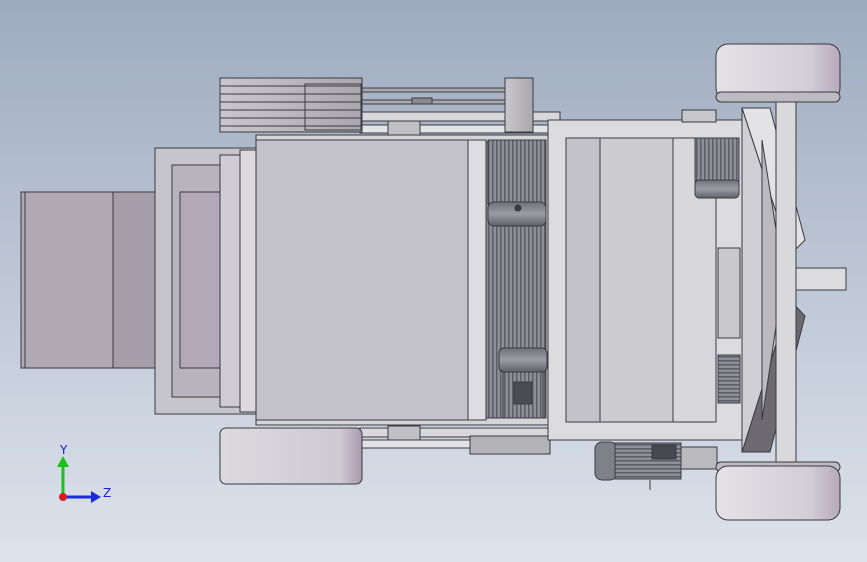 The width and height of the screenshot is (867, 562). Describe the element at coordinates (291, 105) in the screenshot. I see `belt-pulley-stack` at that location.